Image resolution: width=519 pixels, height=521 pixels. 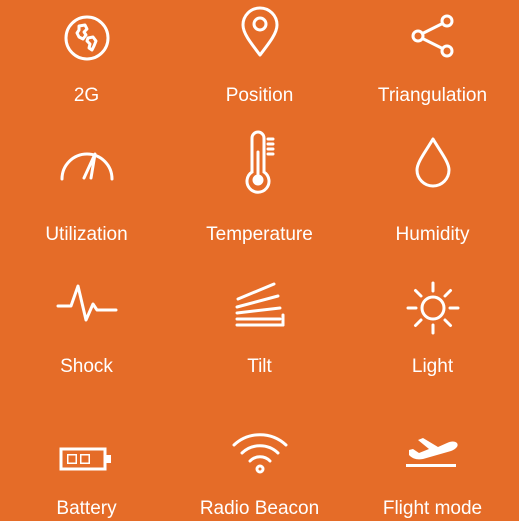 I want to click on tile-label: Shock, so click(x=86, y=366).